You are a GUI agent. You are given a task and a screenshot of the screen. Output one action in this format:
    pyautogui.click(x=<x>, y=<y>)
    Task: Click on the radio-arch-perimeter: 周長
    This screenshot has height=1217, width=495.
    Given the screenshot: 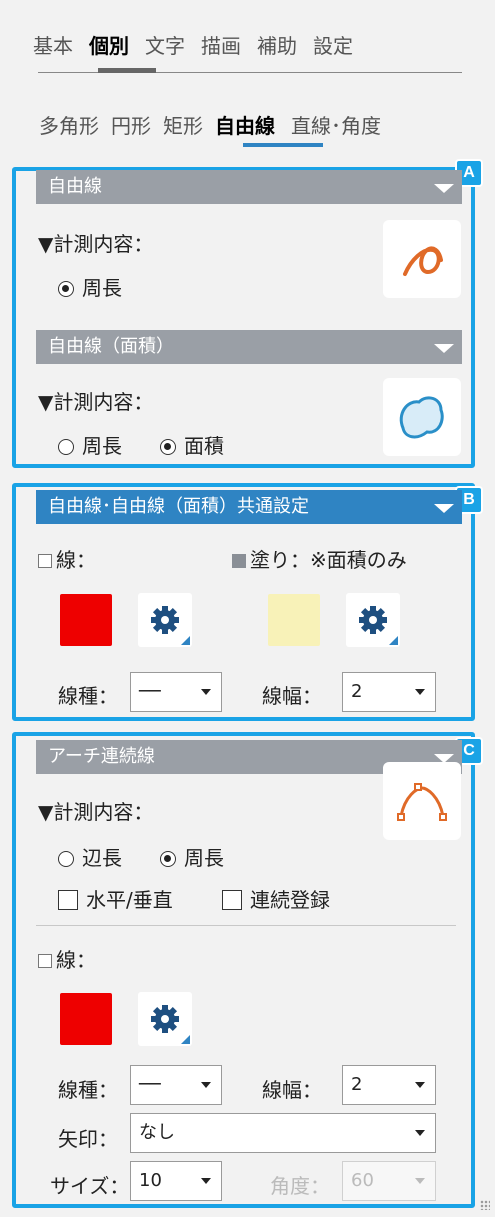 What is the action you would take?
    pyautogui.click(x=192, y=856)
    